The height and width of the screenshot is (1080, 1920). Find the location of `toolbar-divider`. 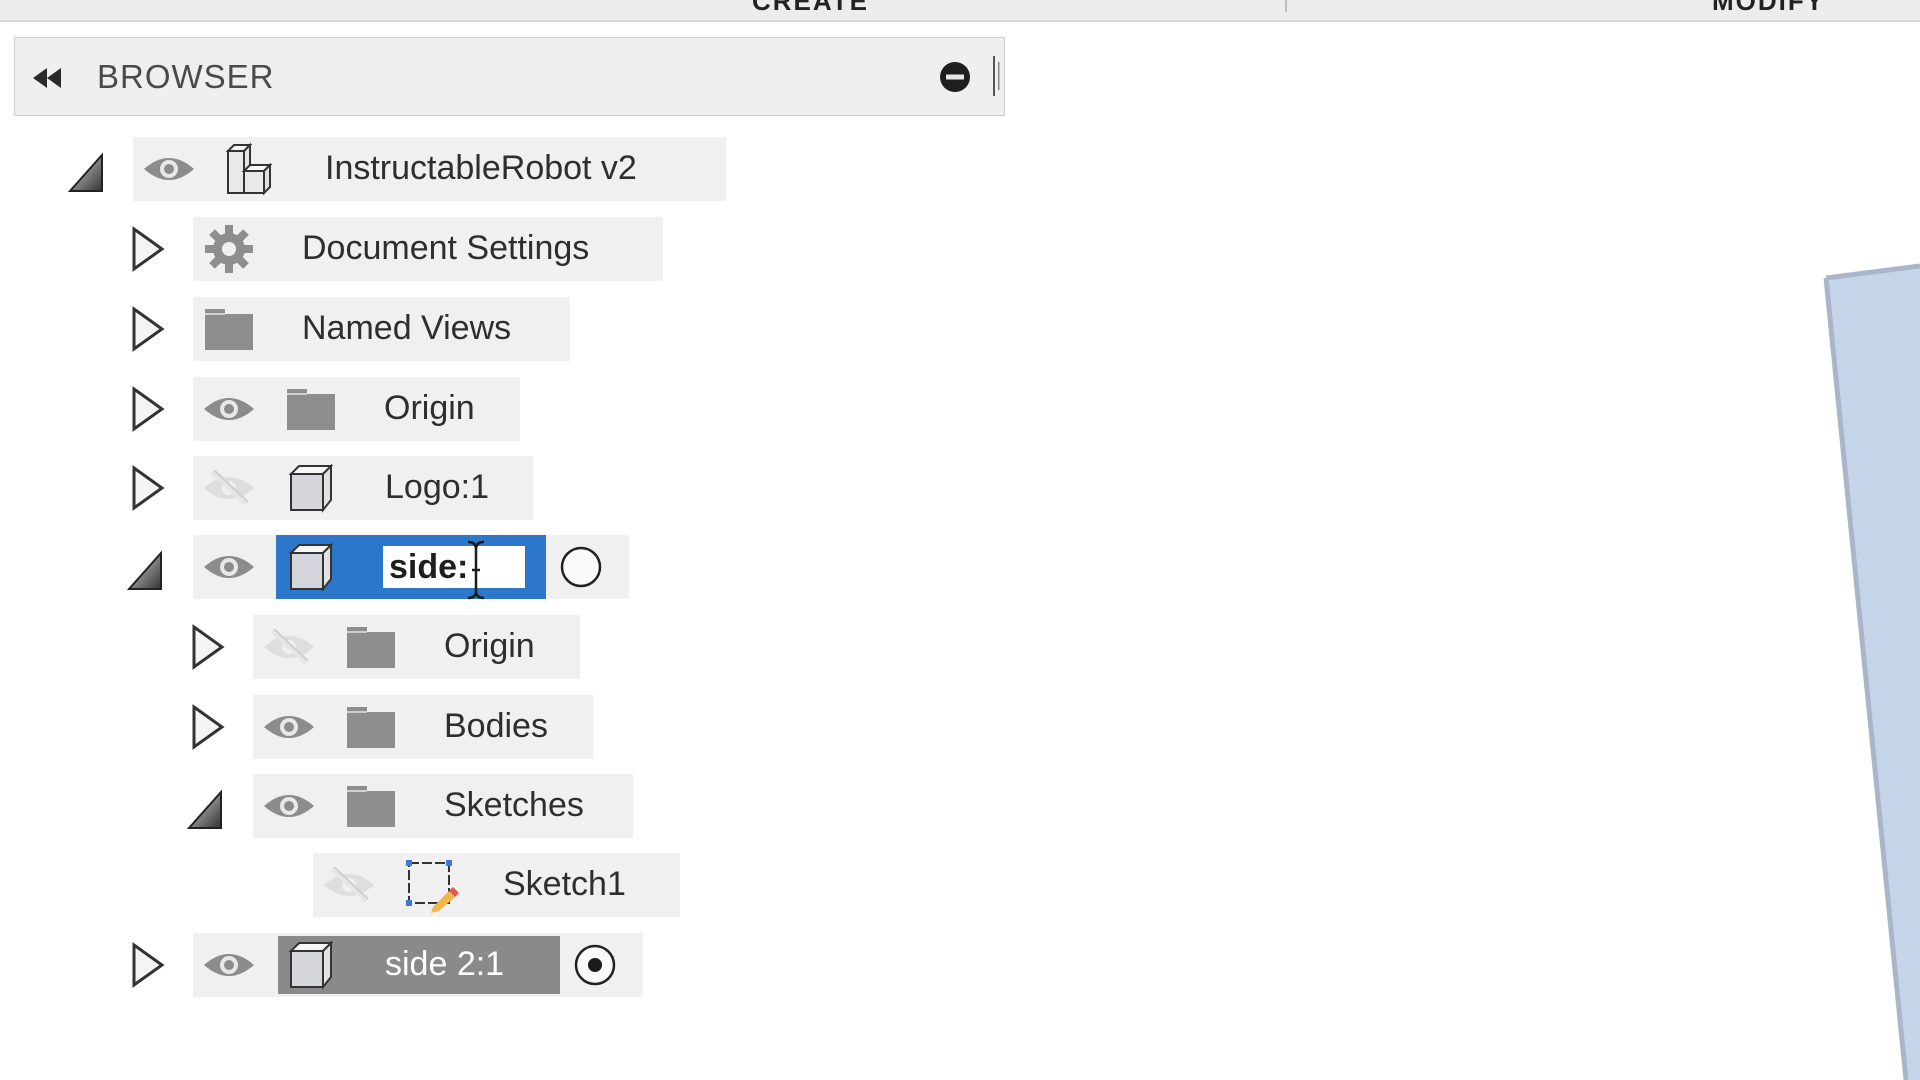

toolbar-divider is located at coordinates (1286, 6).